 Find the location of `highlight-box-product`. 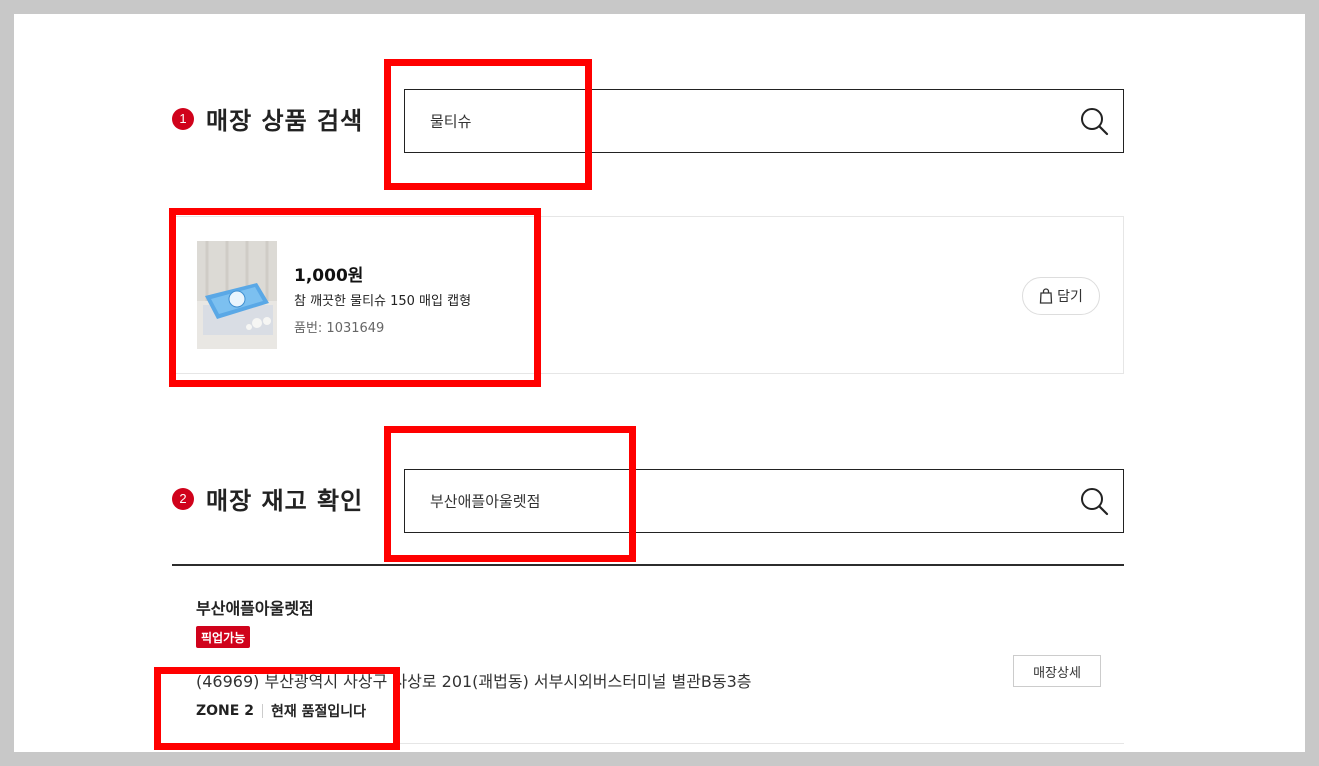

highlight-box-product is located at coordinates (355, 297).